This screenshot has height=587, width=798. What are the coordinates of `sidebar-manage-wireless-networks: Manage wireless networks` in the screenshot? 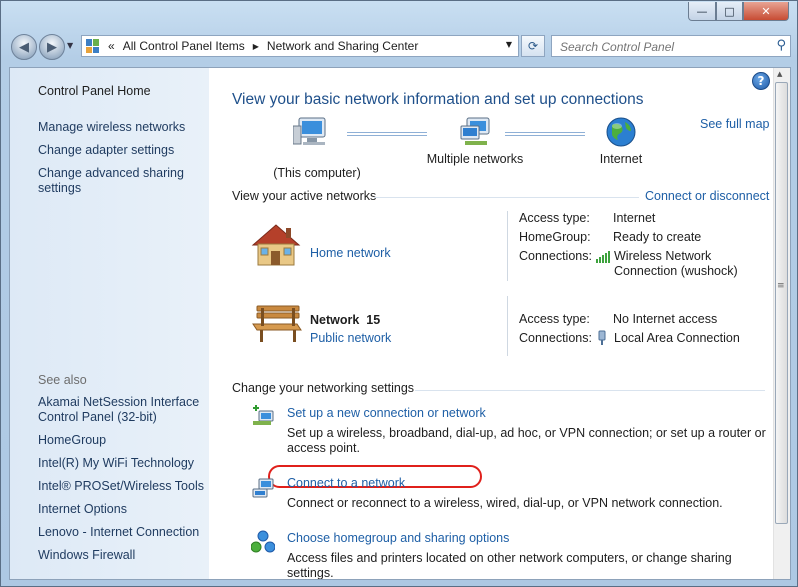 It's located at (111, 127).